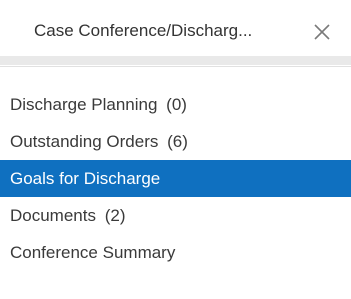 This screenshot has width=351, height=299. Describe the element at coordinates (85, 178) in the screenshot. I see `nav-item-label: Goals for Discharge` at that location.